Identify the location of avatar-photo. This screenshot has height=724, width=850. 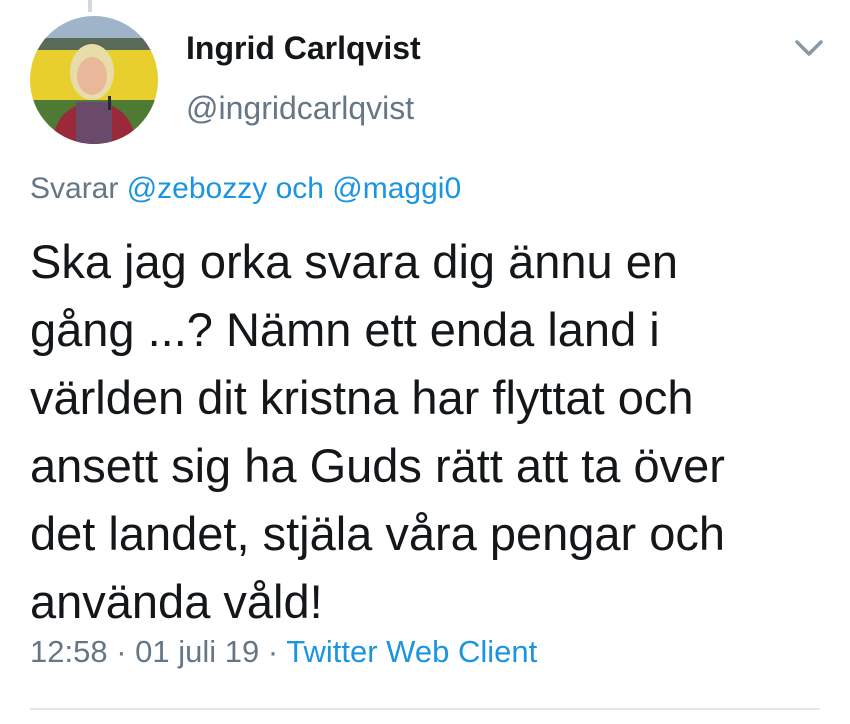
(94, 80).